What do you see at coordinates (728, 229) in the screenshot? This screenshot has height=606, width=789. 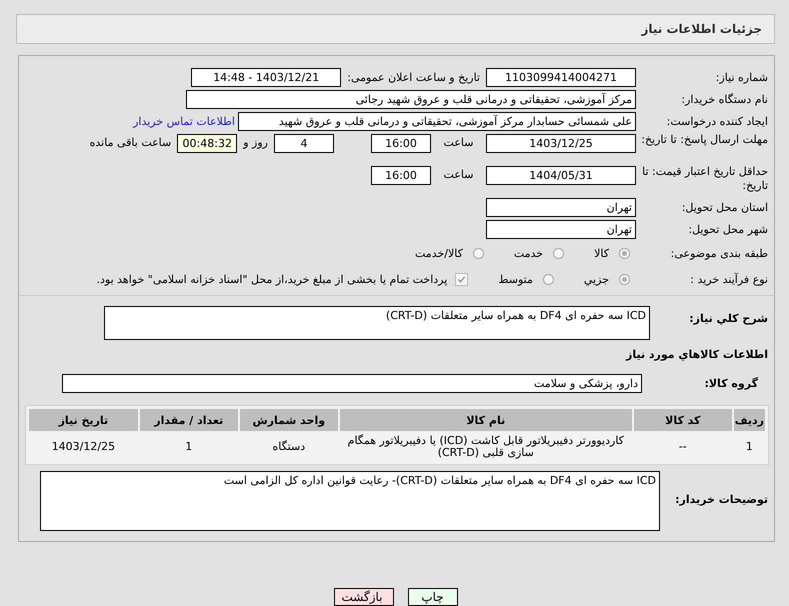 I see `field-label: شهر محل تحویل:` at bounding box center [728, 229].